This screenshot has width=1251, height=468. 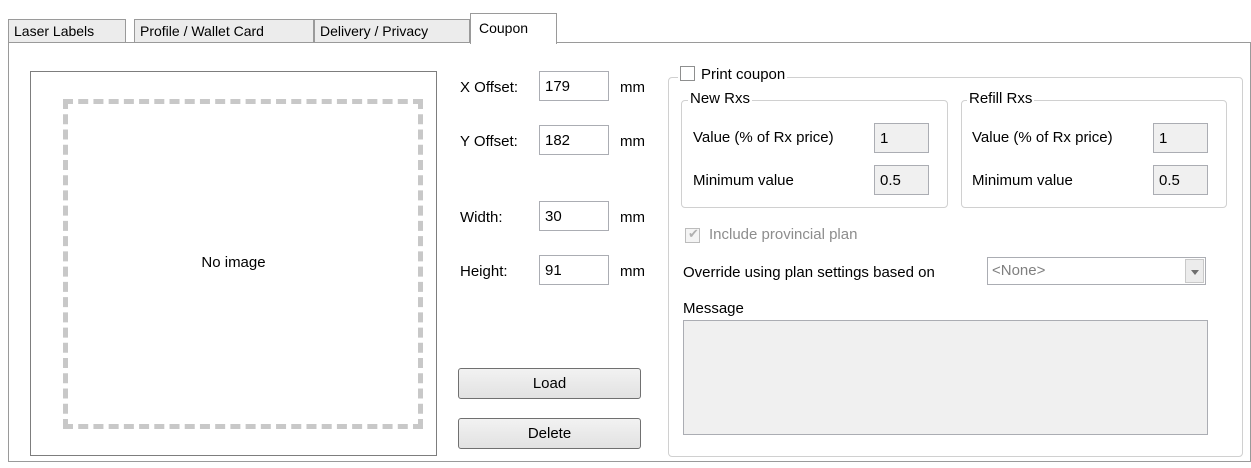 What do you see at coordinates (1042, 137) in the screenshot?
I see `refill-rxs-value-label: Value (% of Rx price)` at bounding box center [1042, 137].